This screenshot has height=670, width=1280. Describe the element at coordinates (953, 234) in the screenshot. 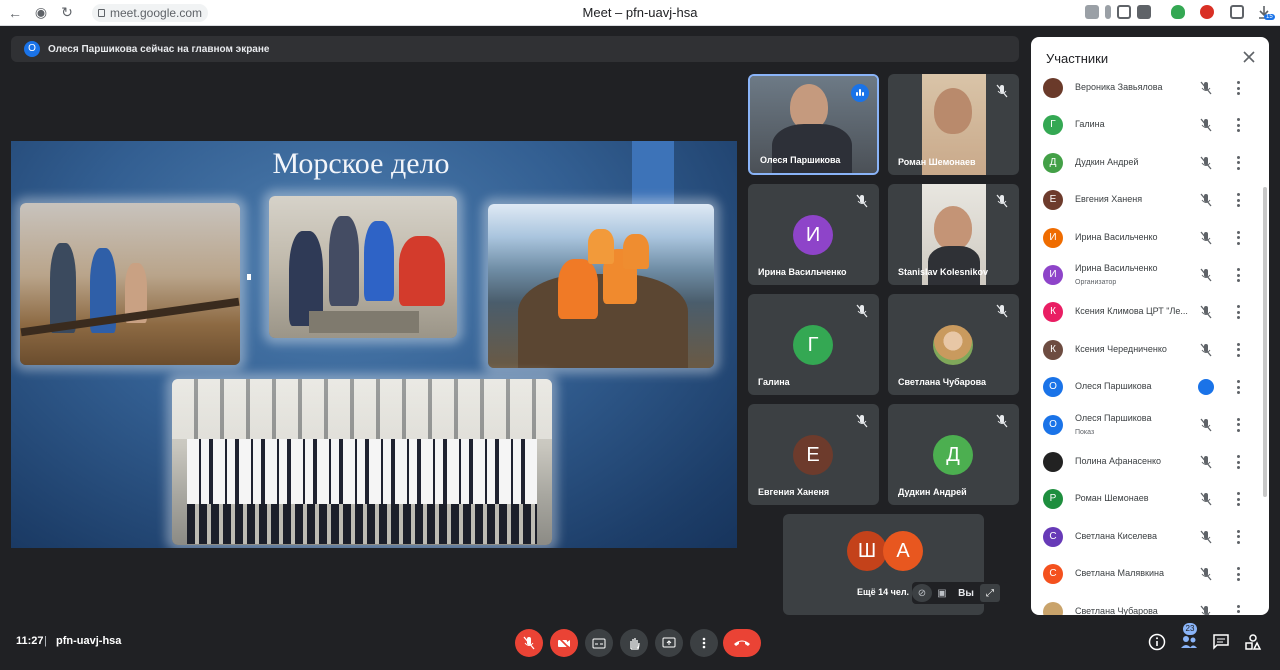

I see `participant-tile: Stanislav Kolesnikov` at that location.